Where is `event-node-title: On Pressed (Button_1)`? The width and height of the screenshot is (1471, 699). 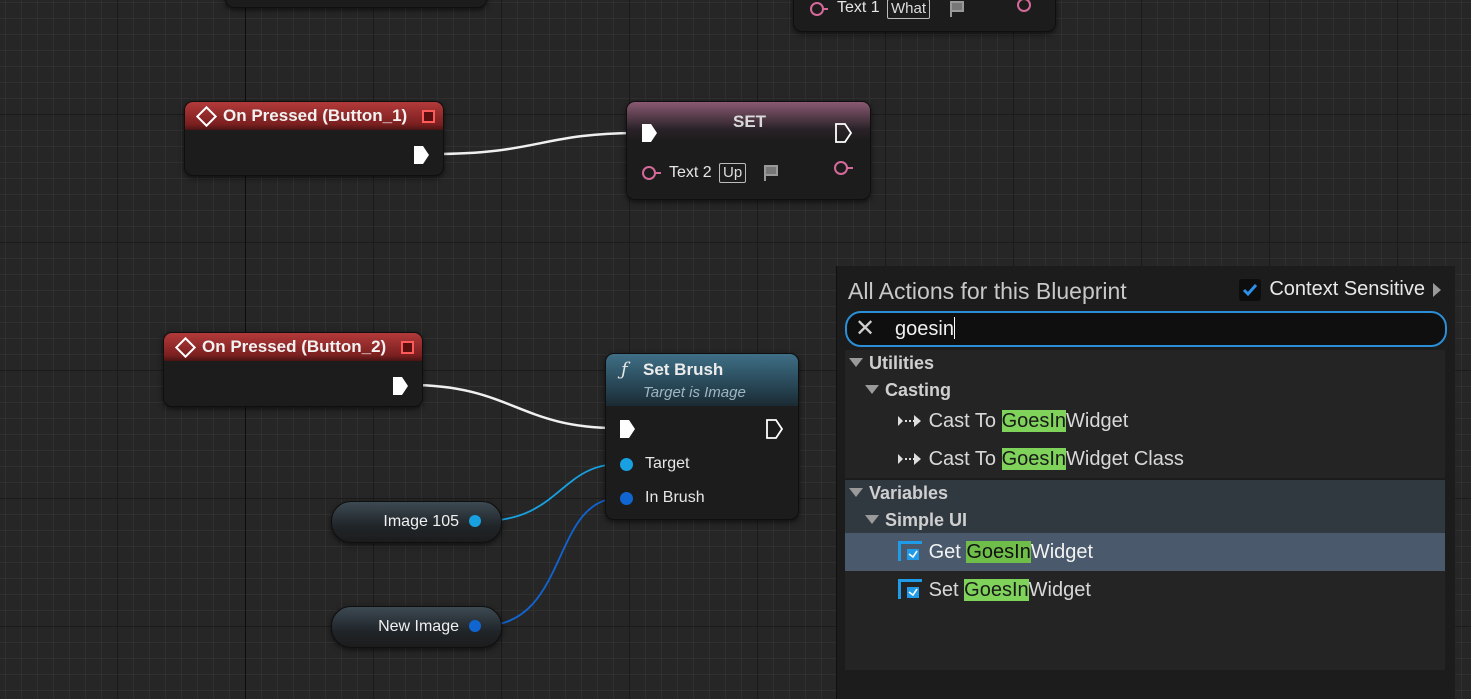
event-node-title: On Pressed (Button_1) is located at coordinates (315, 115).